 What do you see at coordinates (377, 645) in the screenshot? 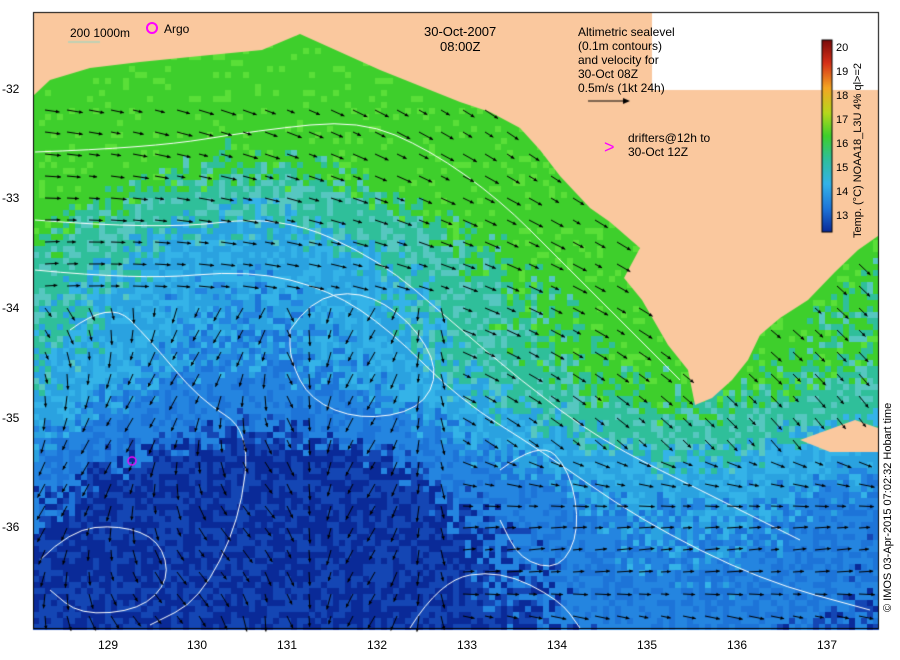
I see `x-tick-label: 132` at bounding box center [377, 645].